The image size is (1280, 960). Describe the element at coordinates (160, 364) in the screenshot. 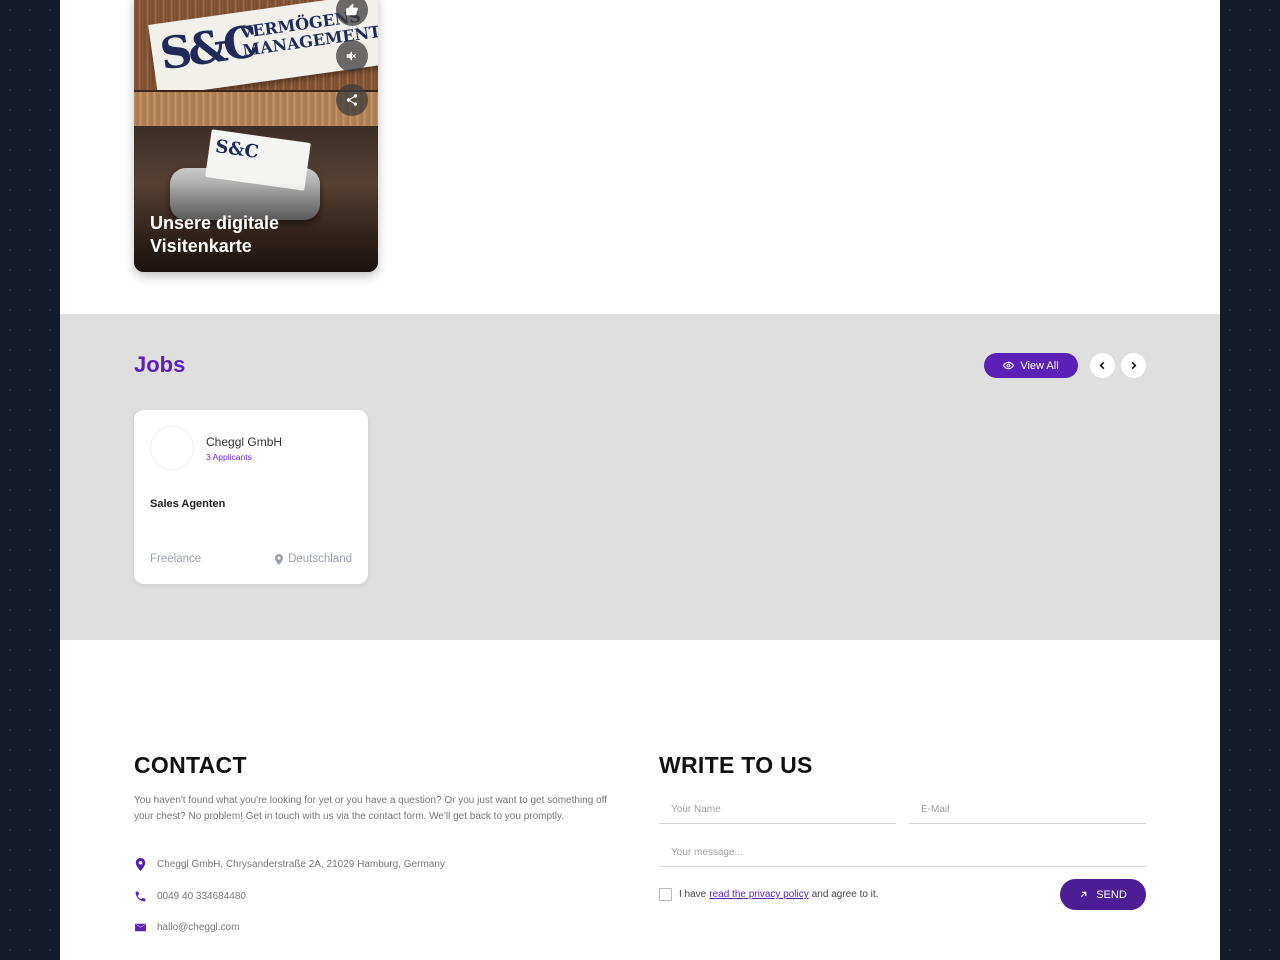

I see `jobs-title: Jobs` at that location.